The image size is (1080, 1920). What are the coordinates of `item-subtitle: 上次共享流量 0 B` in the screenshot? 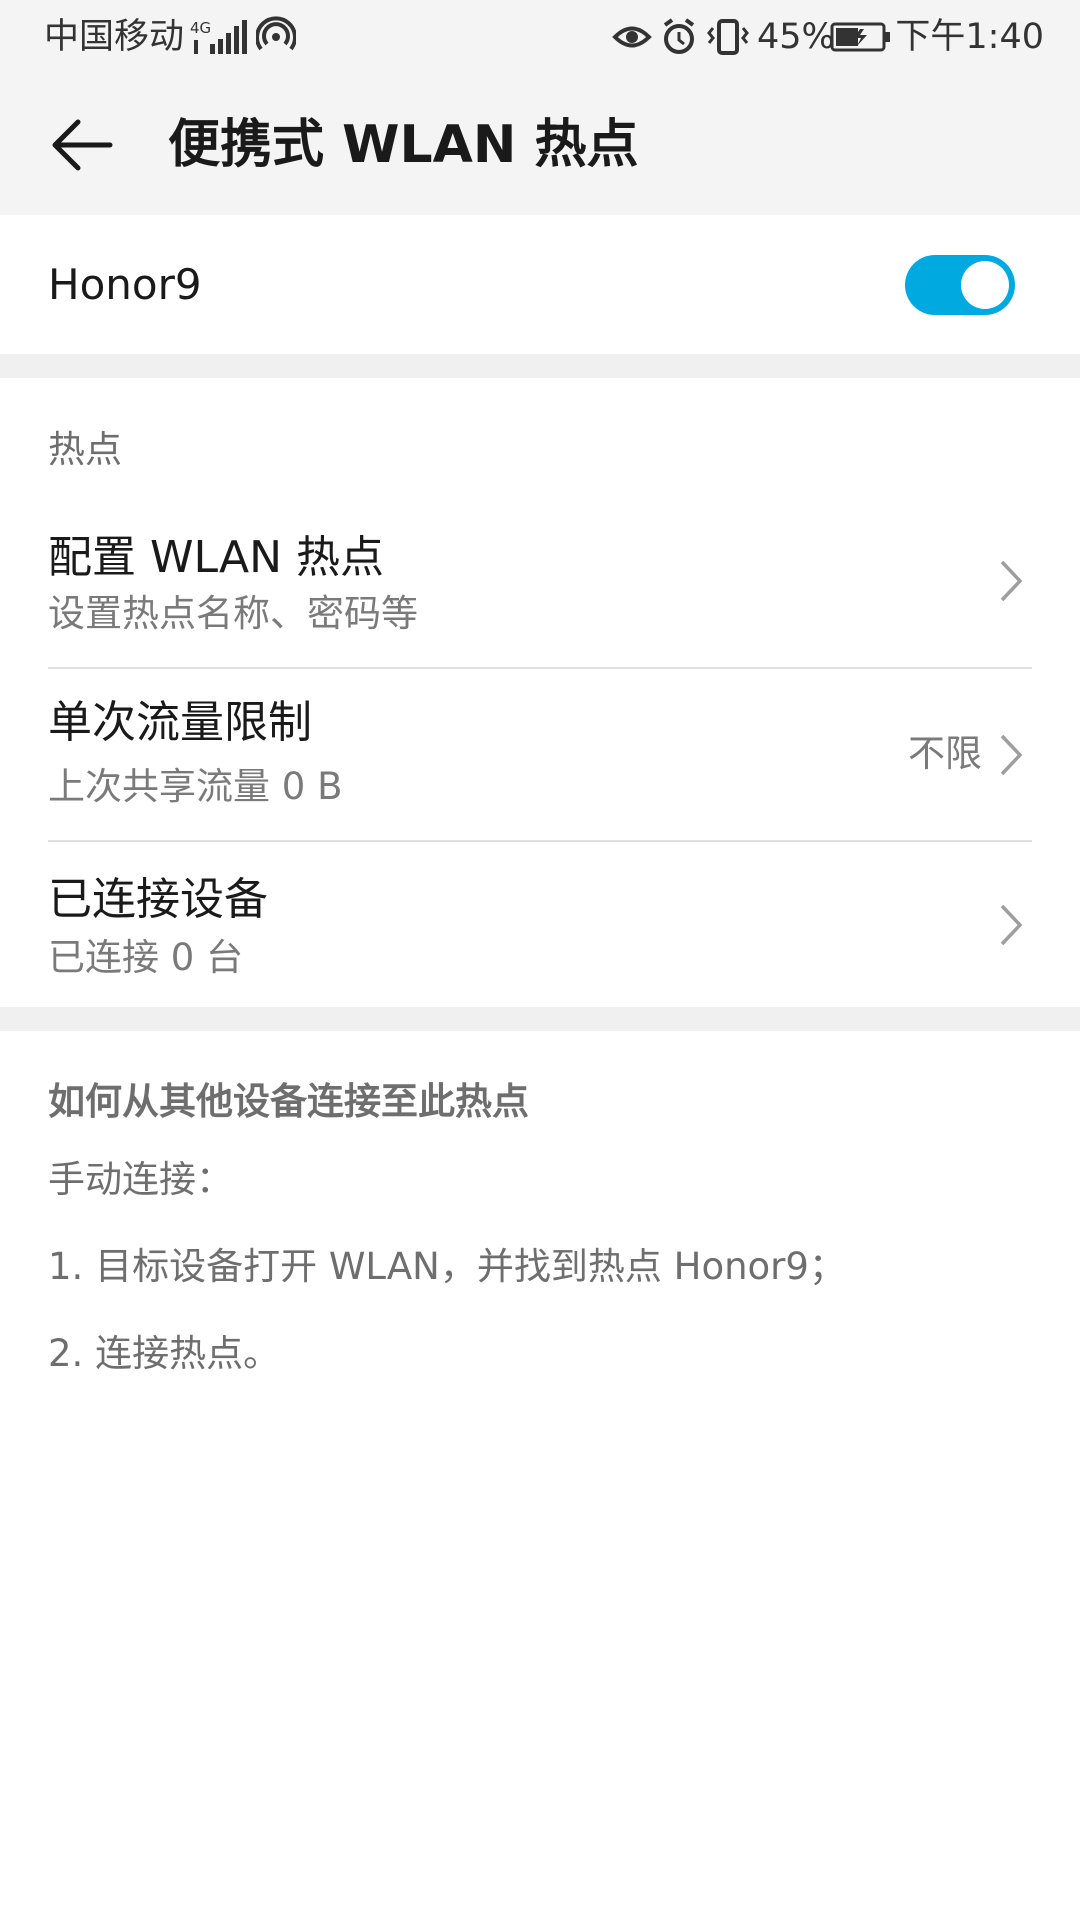 It's located at (195, 786).